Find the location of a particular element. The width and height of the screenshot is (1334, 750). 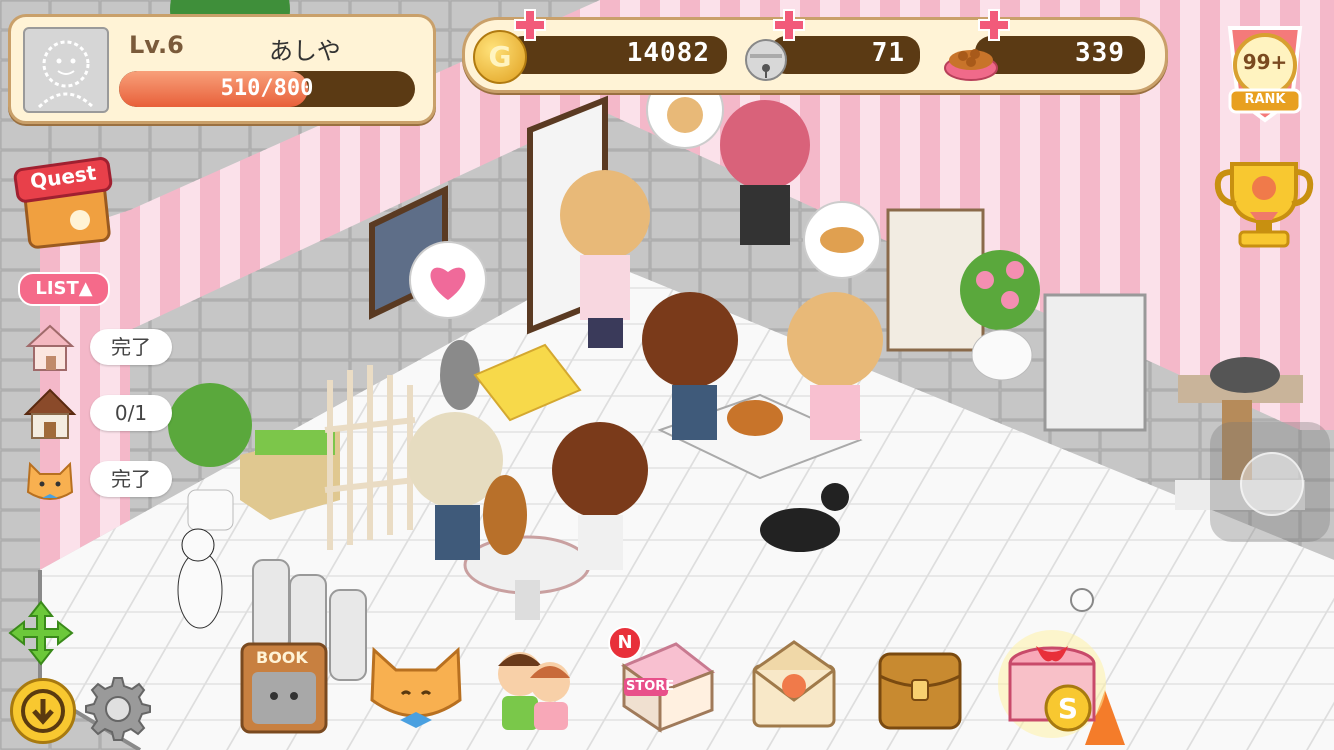

gold-glyph: G is located at coordinates (500, 56).